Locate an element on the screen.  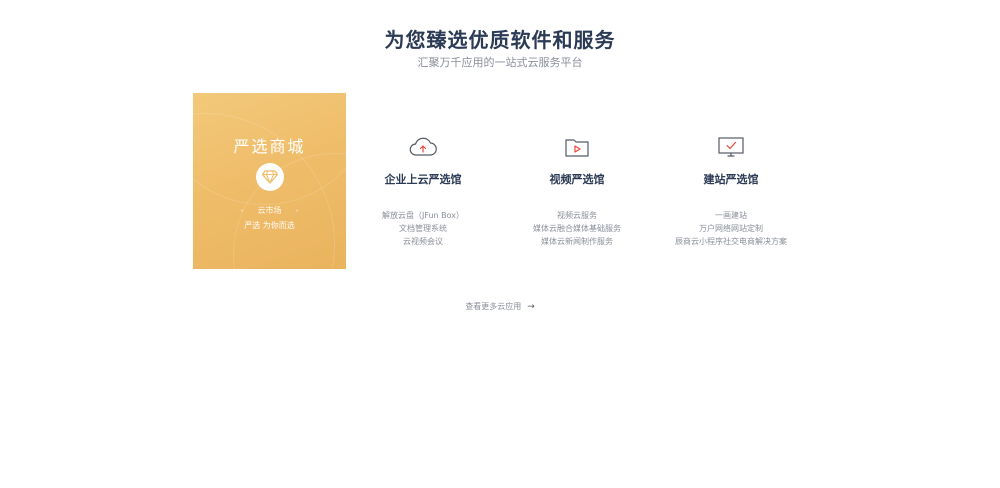
more-apps-link: 查看更多云应用 → is located at coordinates (500, 306).